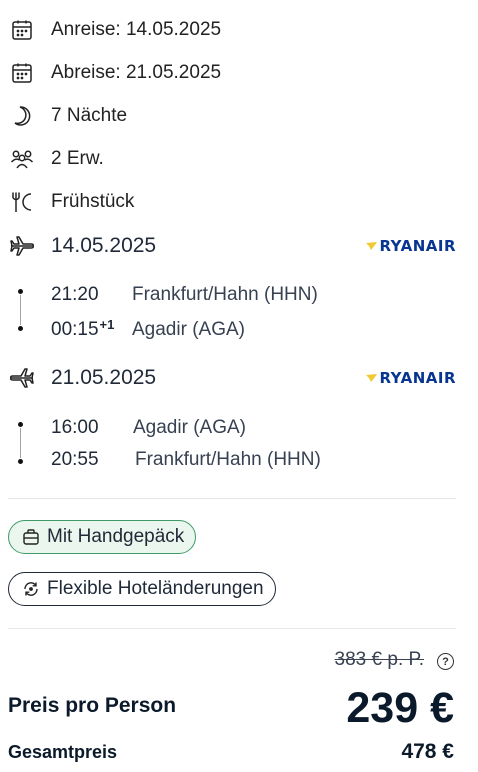 The height and width of the screenshot is (772, 478). Describe the element at coordinates (22, 202) in the screenshot. I see `fork-knife-icon` at that location.